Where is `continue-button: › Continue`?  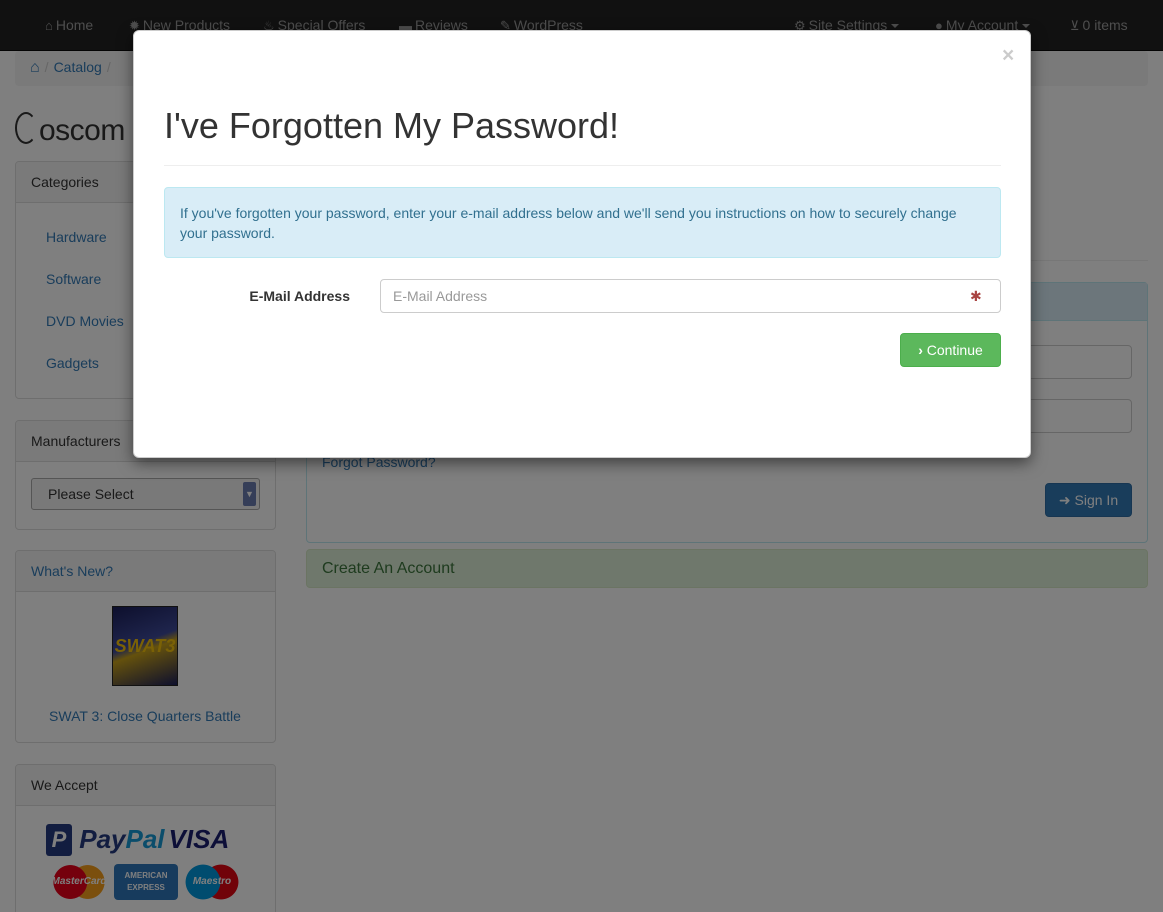 continue-button: › Continue is located at coordinates (950, 350).